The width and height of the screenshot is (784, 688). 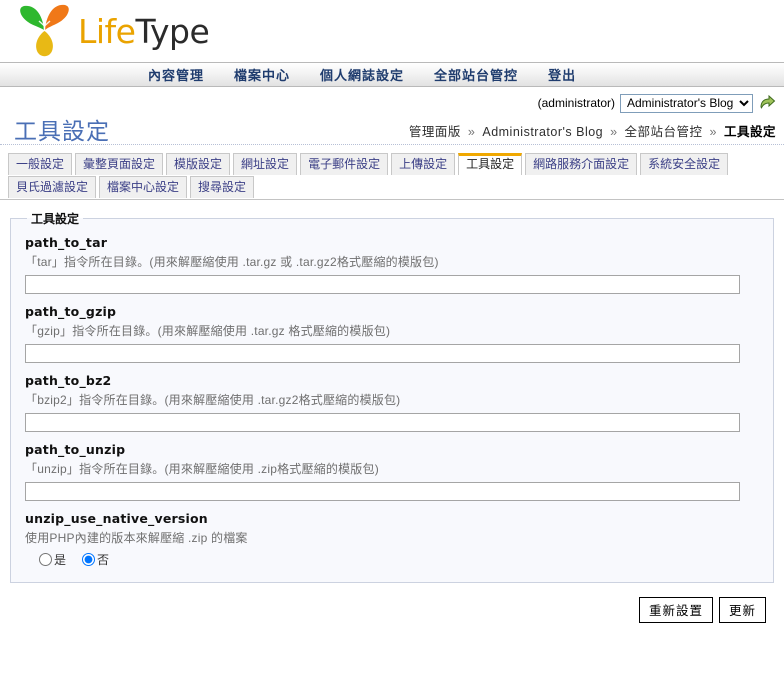 What do you see at coordinates (576, 103) in the screenshot?
I see `current-username: (administrator)` at bounding box center [576, 103].